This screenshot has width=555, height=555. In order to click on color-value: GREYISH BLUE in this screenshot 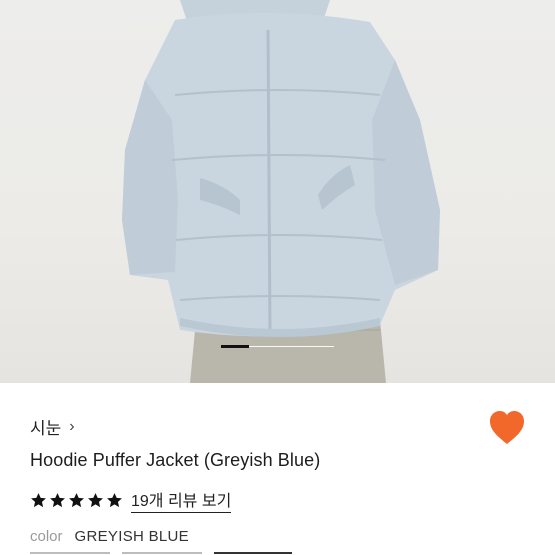, I will do `click(131, 536)`.